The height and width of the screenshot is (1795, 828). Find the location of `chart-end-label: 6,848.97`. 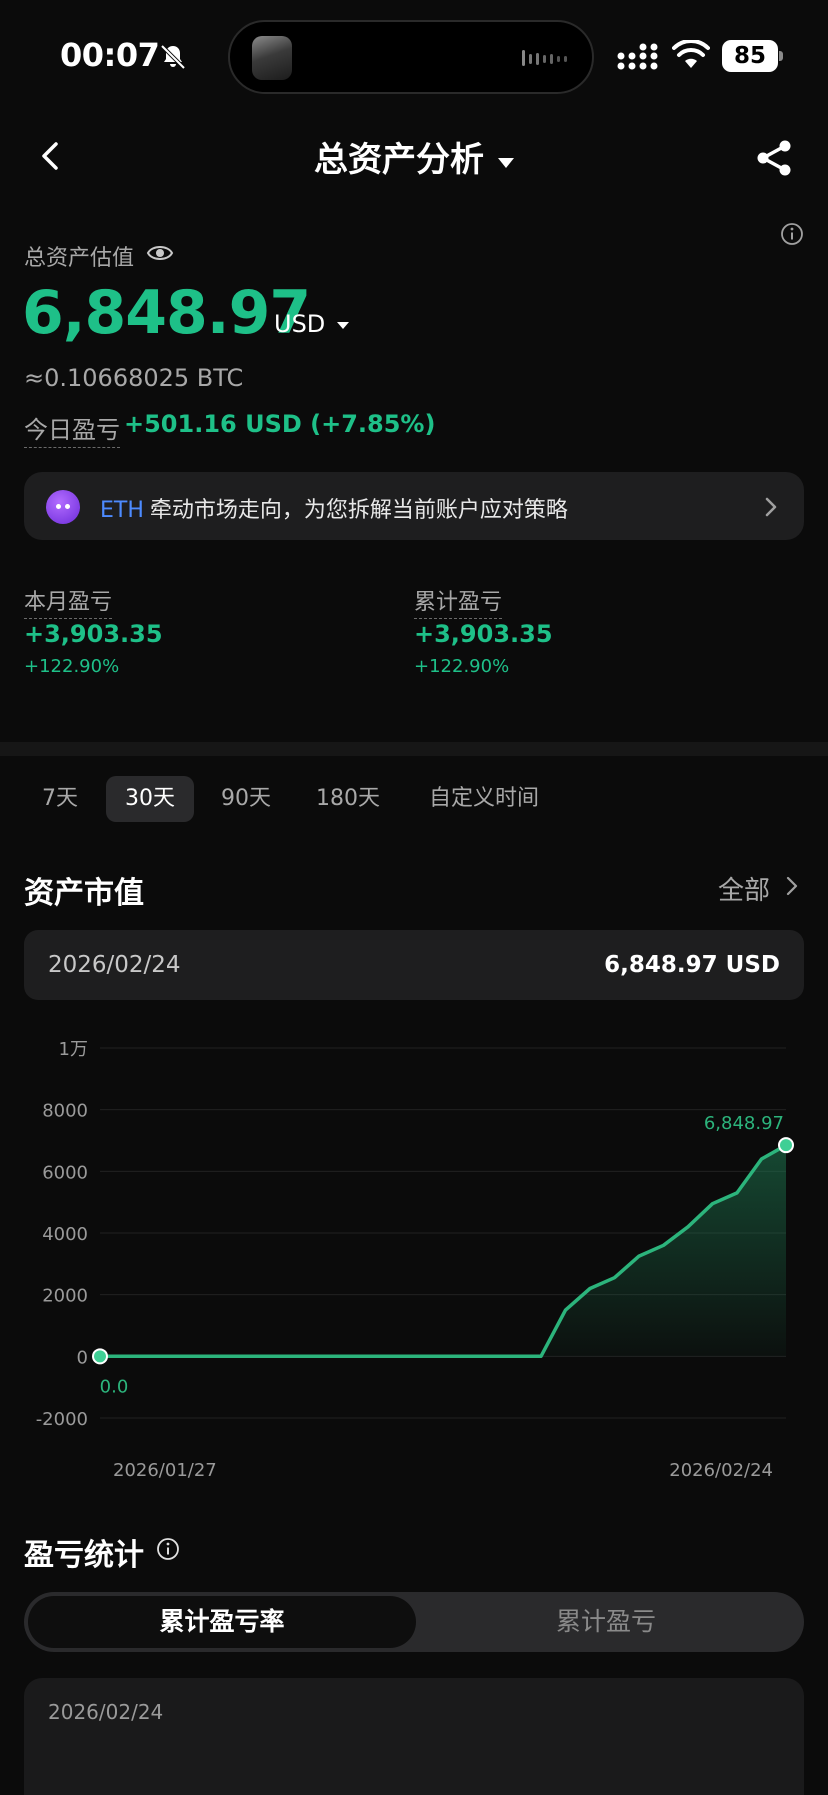

chart-end-label: 6,848.97 is located at coordinates (744, 1123).